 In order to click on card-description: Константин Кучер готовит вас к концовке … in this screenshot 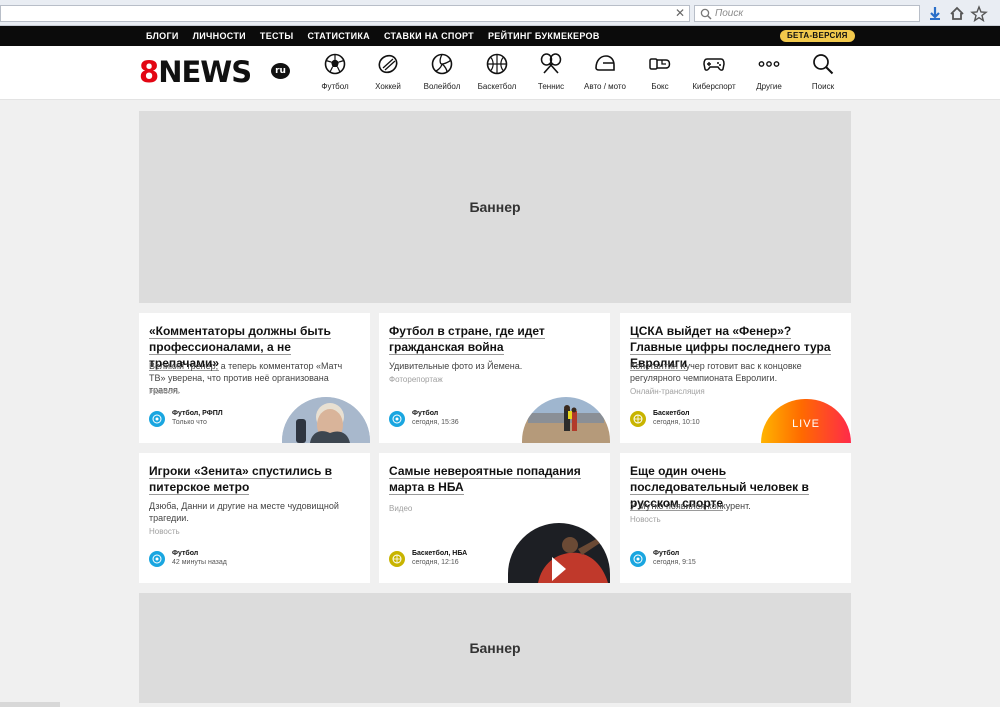, I will do `click(716, 372)`.